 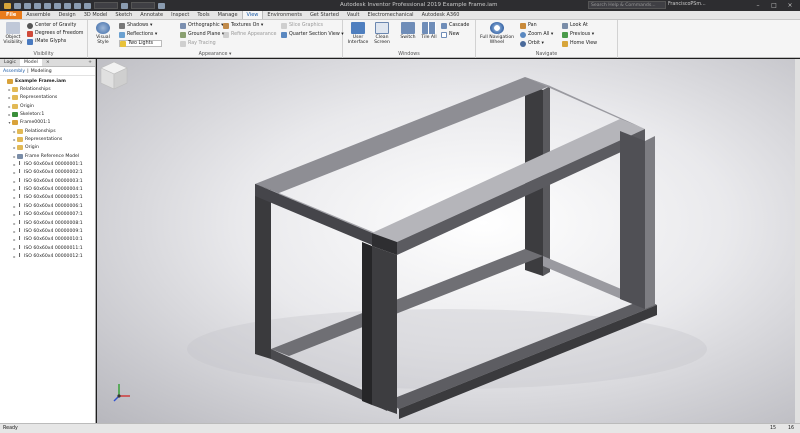 What do you see at coordinates (124, 5) in the screenshot?
I see `appearance-icon` at bounding box center [124, 5].